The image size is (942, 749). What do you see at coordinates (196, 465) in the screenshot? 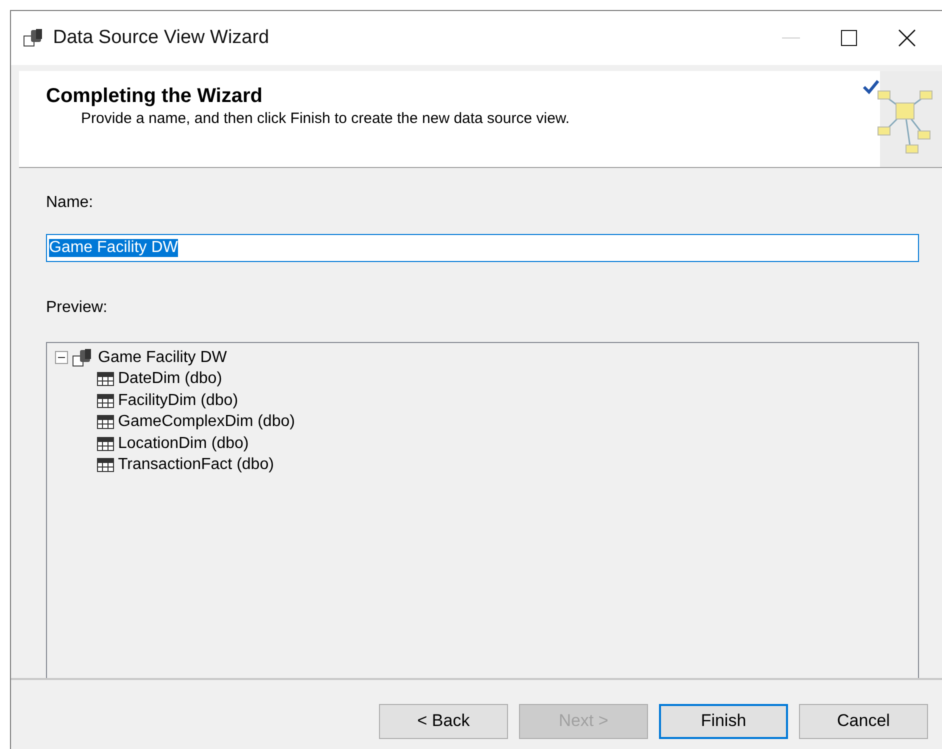
I see `tree-item: TransactionFact (dbo)` at bounding box center [196, 465].